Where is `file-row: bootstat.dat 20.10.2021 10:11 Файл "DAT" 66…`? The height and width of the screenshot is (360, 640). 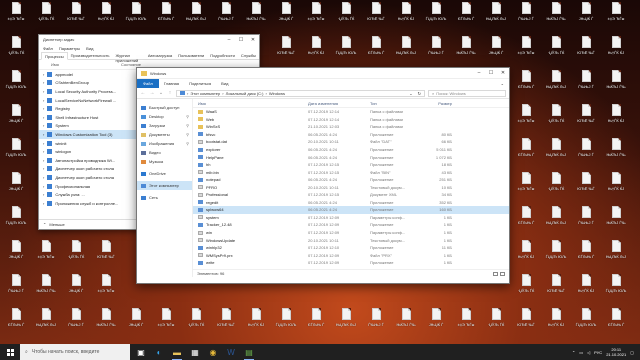 file-row: bootstat.dat 20.10.2021 10:11 Файл "DAT" 66… is located at coordinates (351, 142).